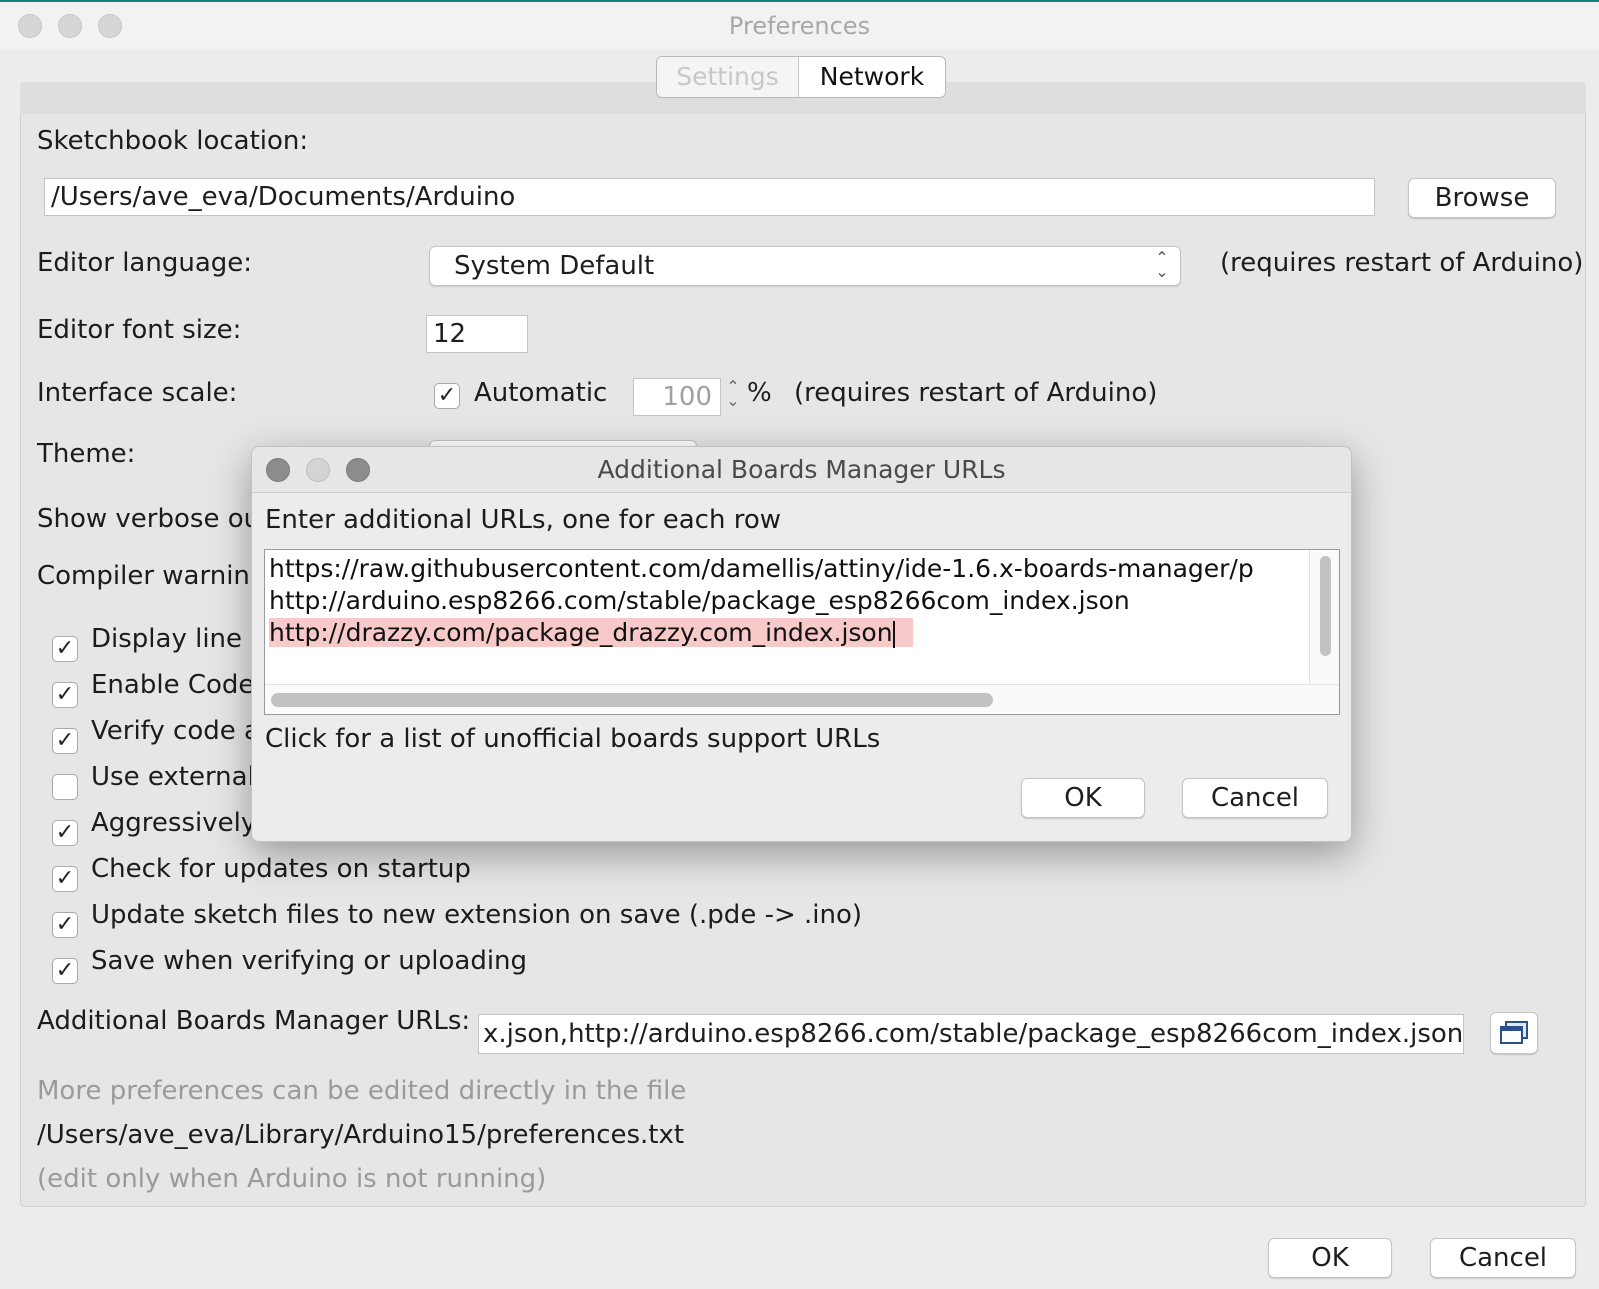 This screenshot has width=1599, height=1289. What do you see at coordinates (145, 263) in the screenshot?
I see `editor-language-label: Editor language:` at bounding box center [145, 263].